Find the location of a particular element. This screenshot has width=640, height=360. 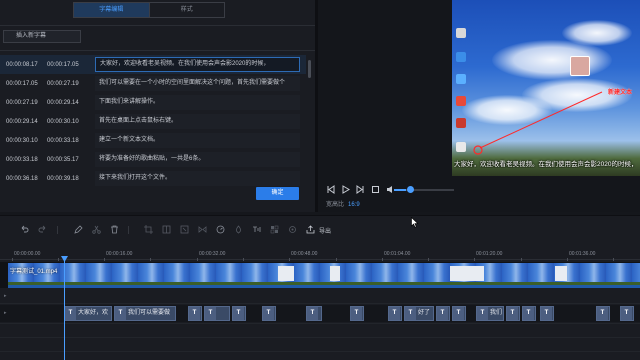

audio-track is located at coordinates (320, 342).